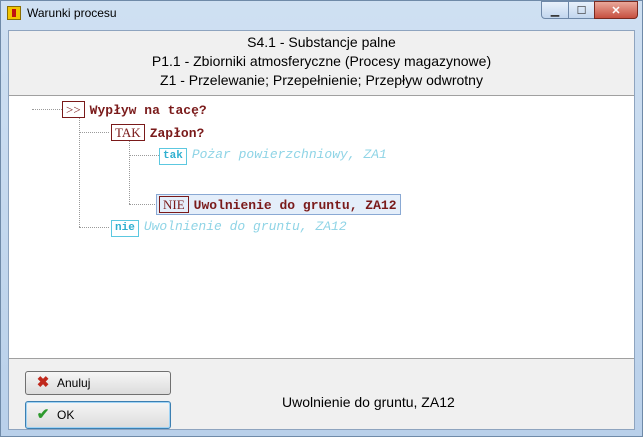 This screenshot has height=437, width=643. I want to click on tree-node-pool-fire: tak Pożar powierzchniowy, ZA1, so click(273, 156).